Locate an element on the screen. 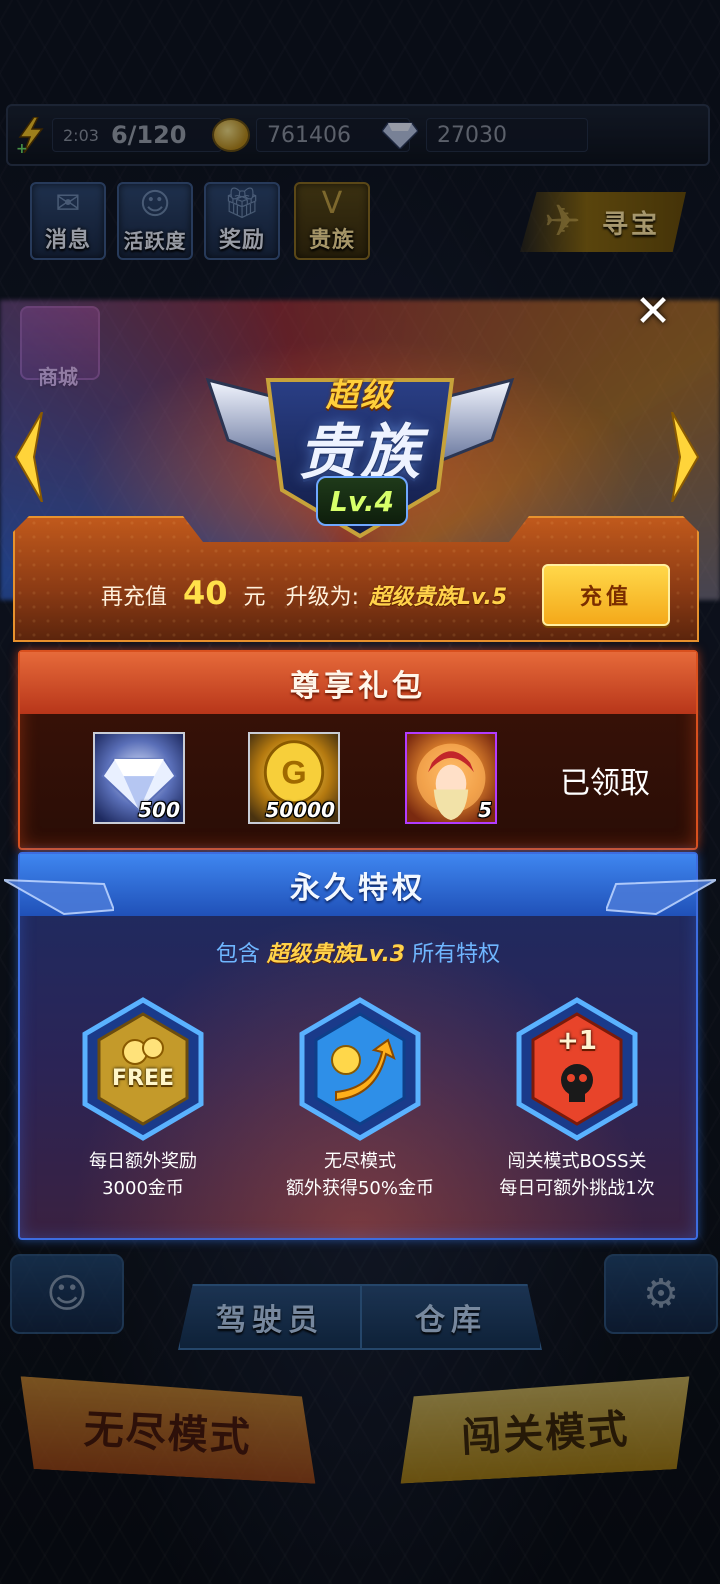 The width and height of the screenshot is (720, 1584). close-icon: ✕ is located at coordinates (653, 311).